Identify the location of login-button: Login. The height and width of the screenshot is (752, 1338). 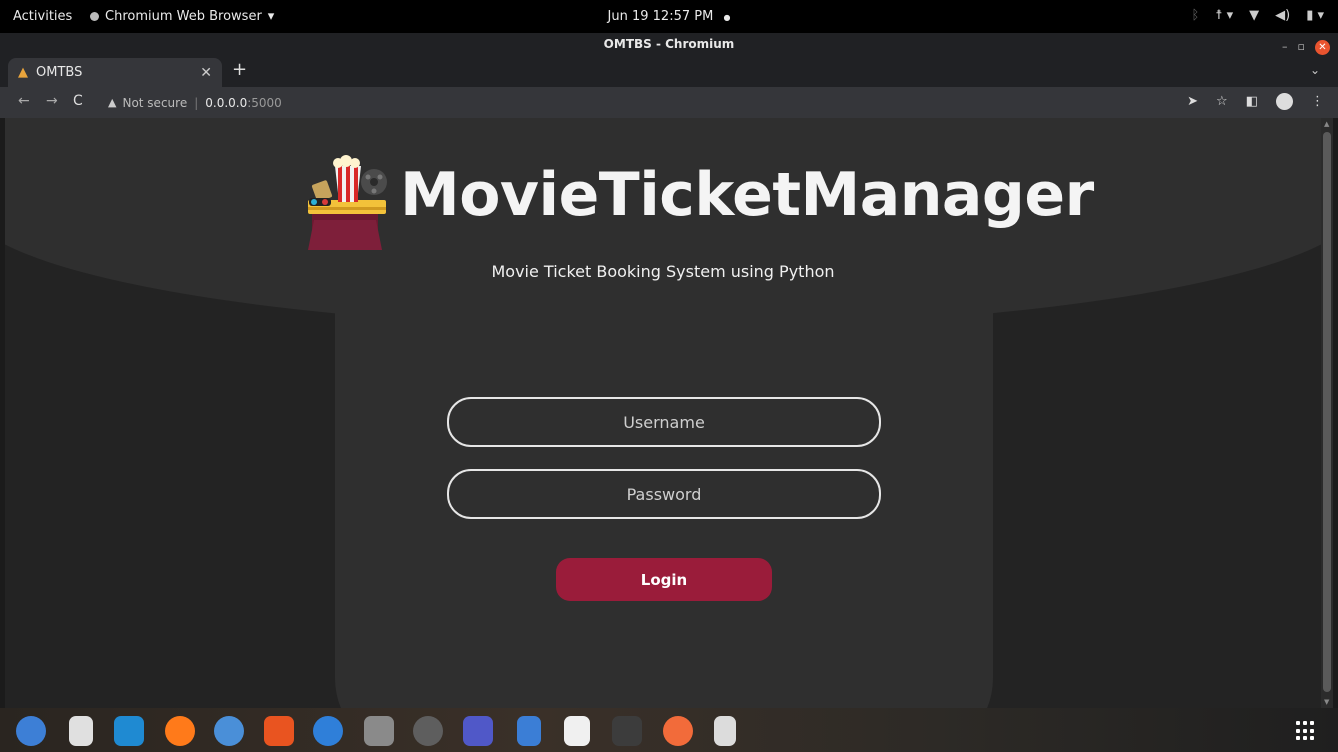
(664, 579).